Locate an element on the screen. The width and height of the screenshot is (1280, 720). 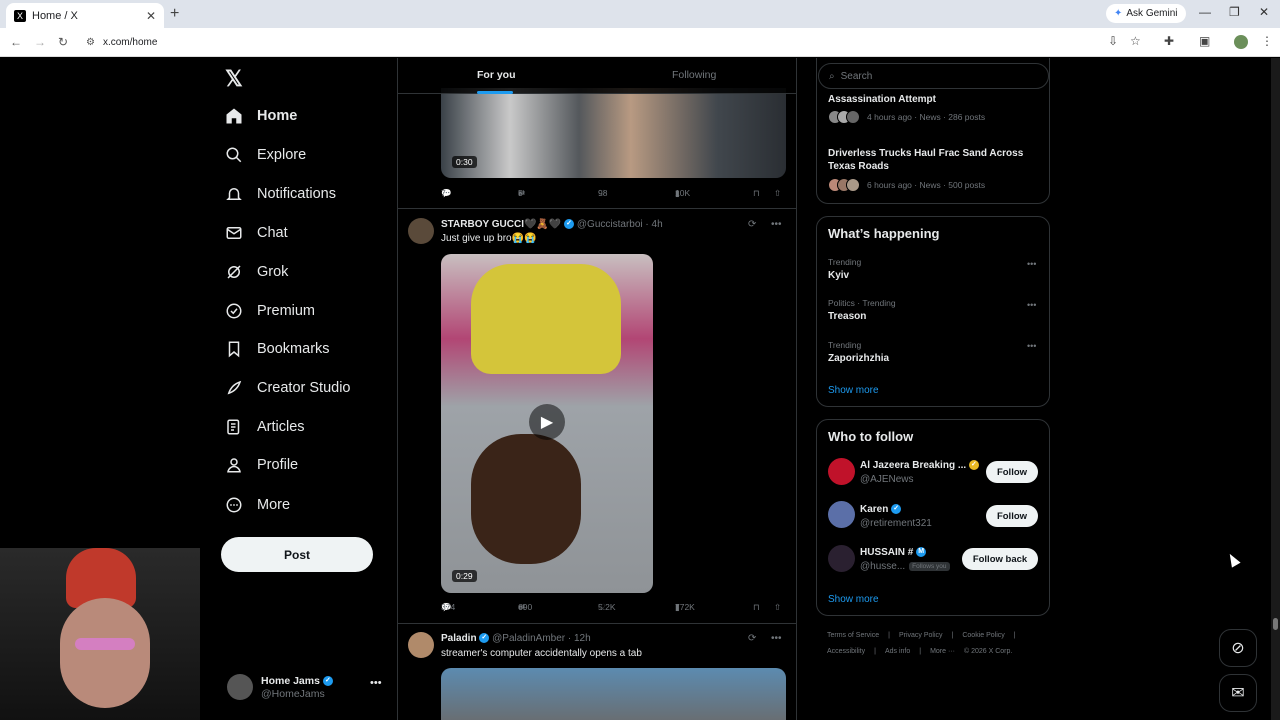
post-author-row: STARBOY GUCCI🖤🧸🖤 ✓ @Guccistarboi · 4h is located at coordinates (552, 224).